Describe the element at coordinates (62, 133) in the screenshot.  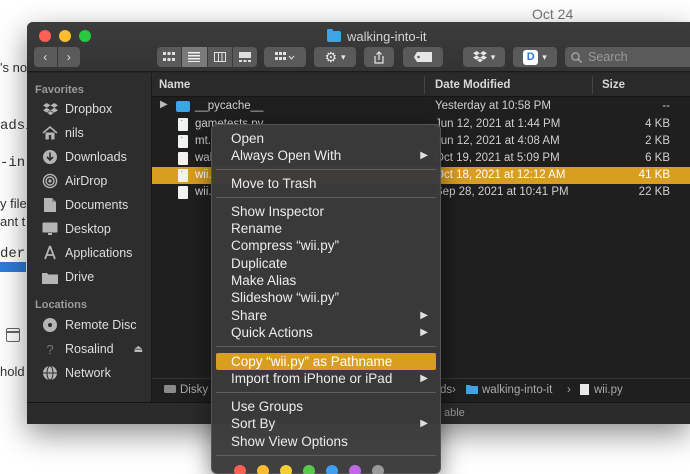
I see `sidebar-item-nils: nils` at that location.